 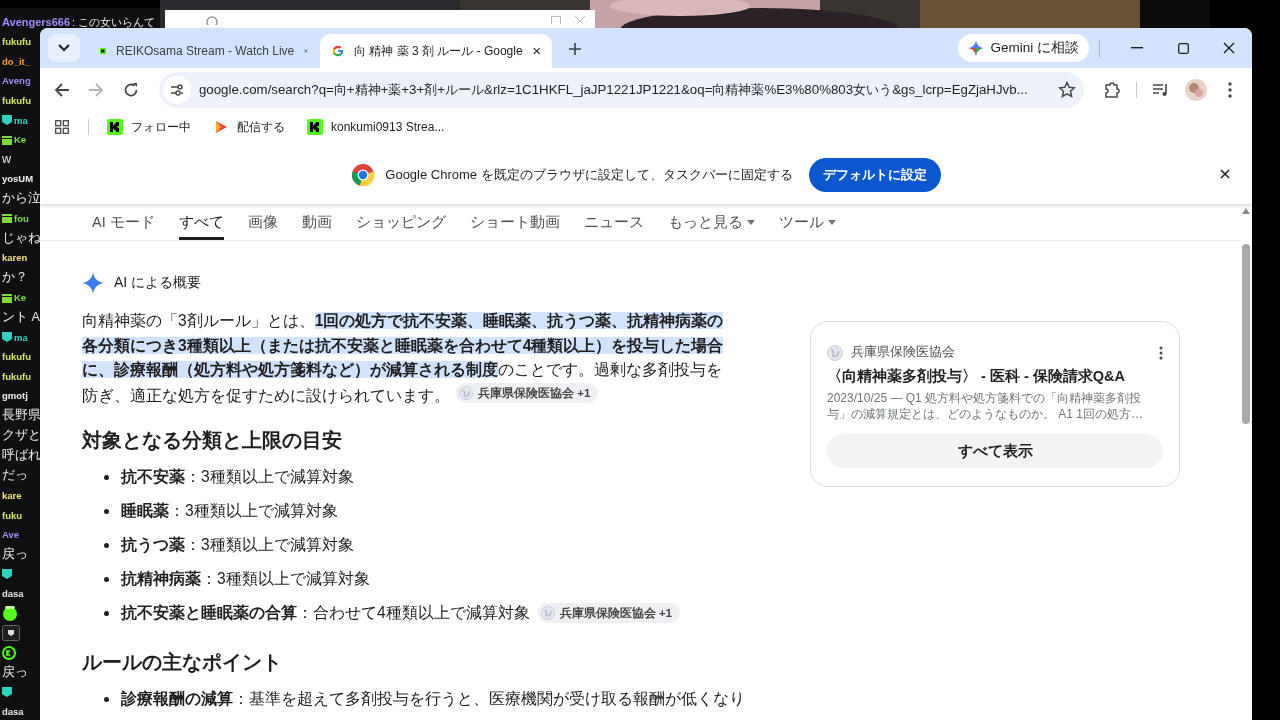 I want to click on search-tab: AI モード, so click(x=123, y=222).